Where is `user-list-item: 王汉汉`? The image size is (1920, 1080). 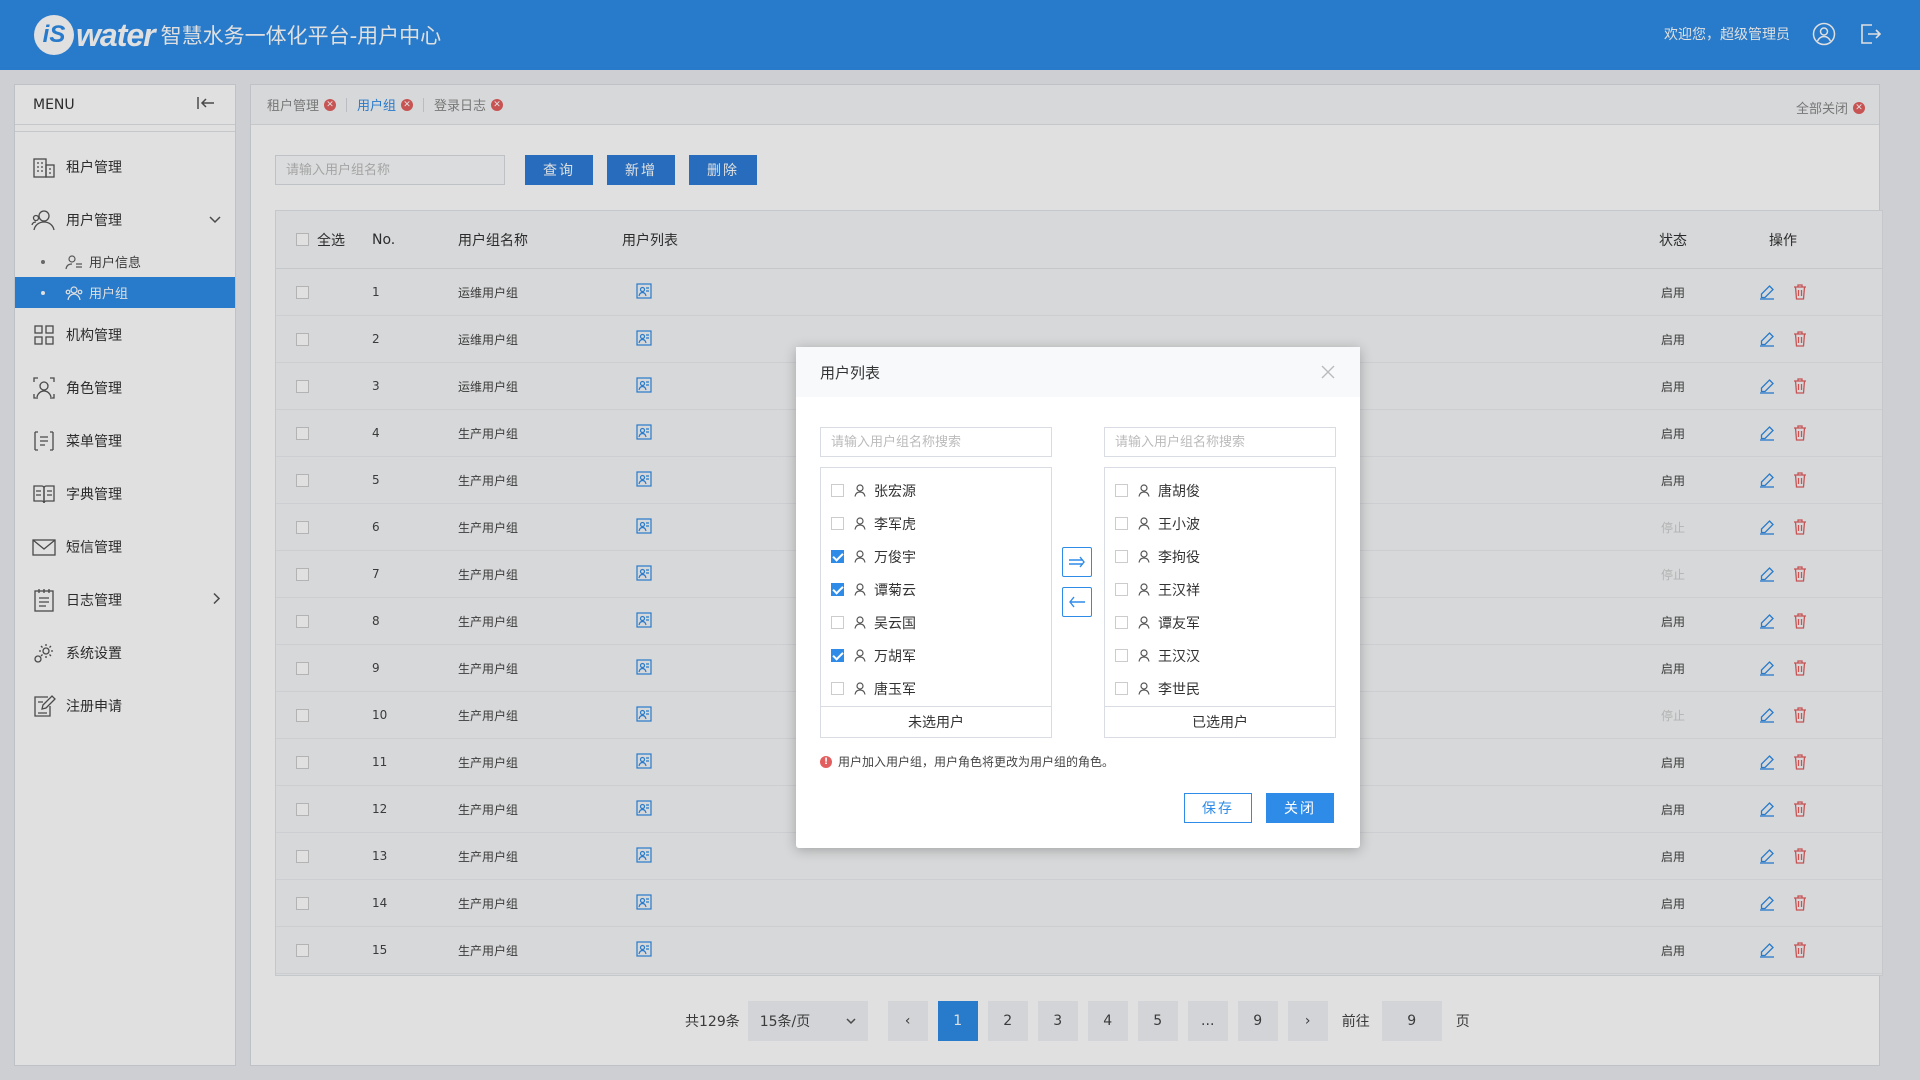 user-list-item: 王汉汉 is located at coordinates (1220, 655).